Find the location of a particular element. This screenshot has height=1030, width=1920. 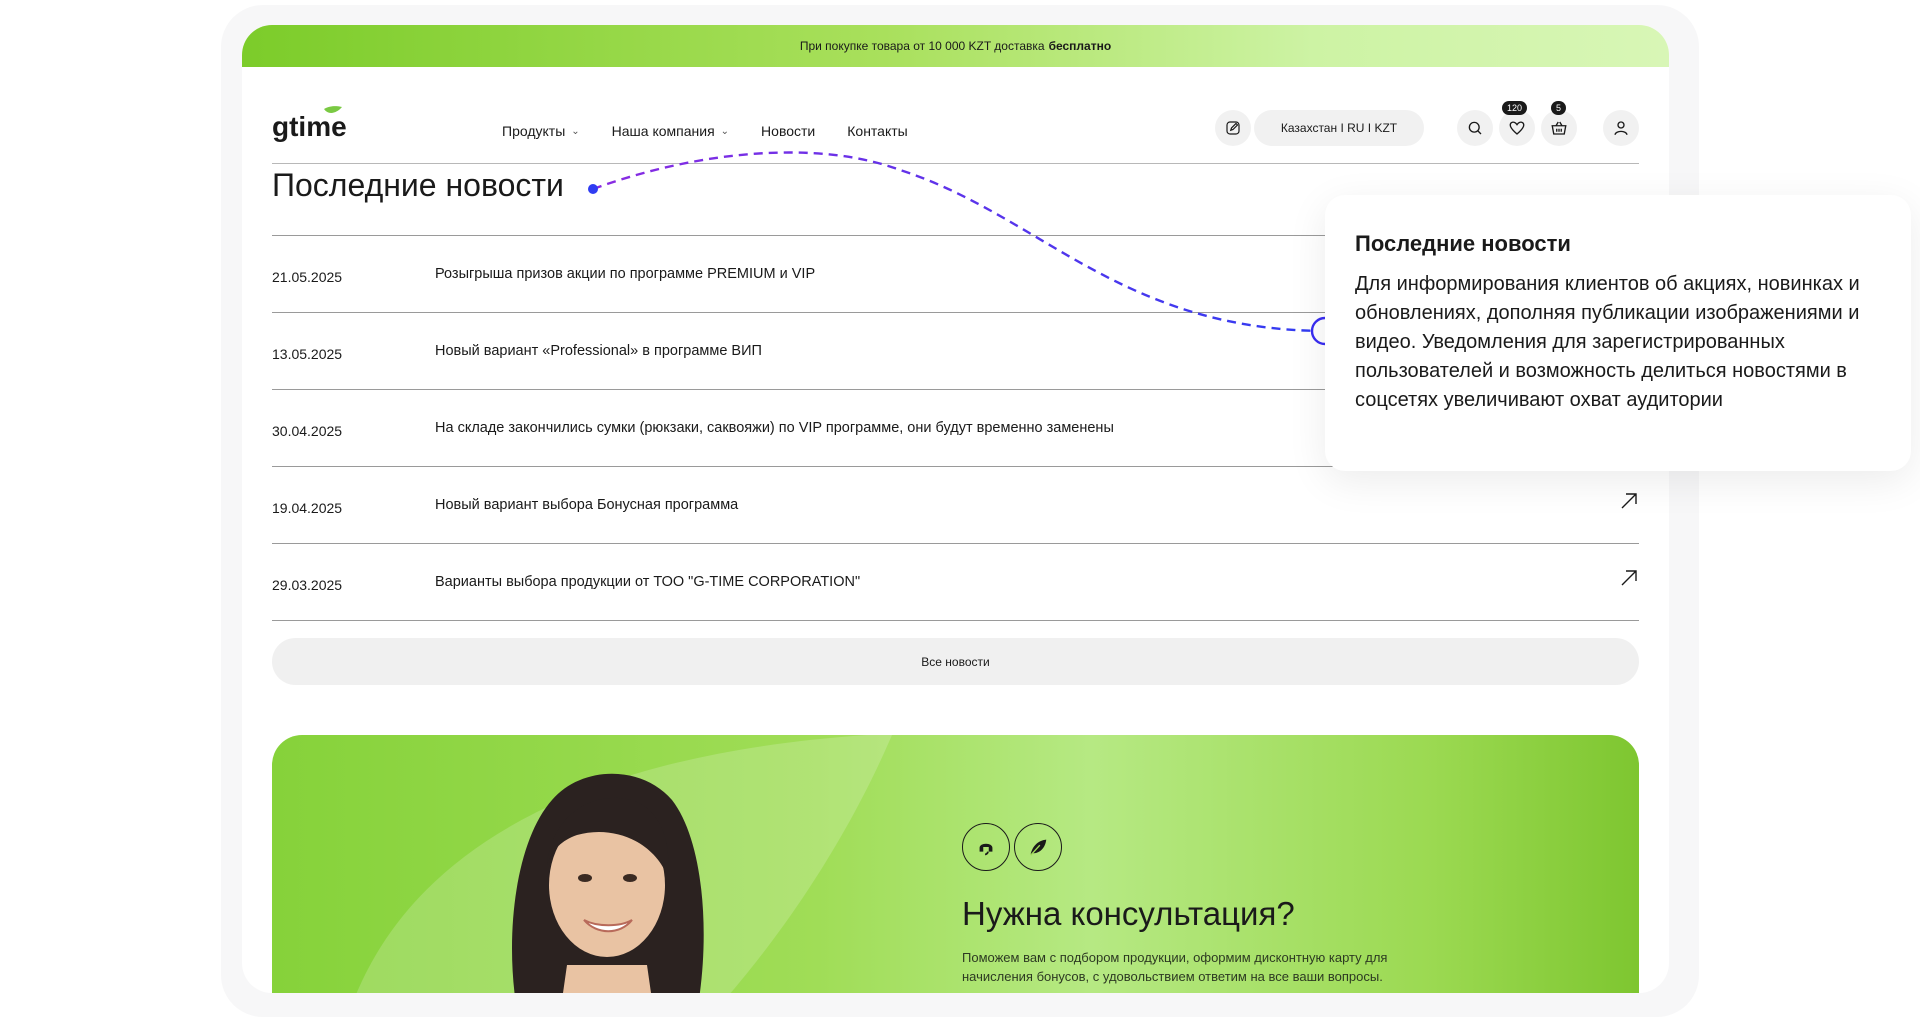

region-label: Казахстан I RU I KZT is located at coordinates (1339, 128).